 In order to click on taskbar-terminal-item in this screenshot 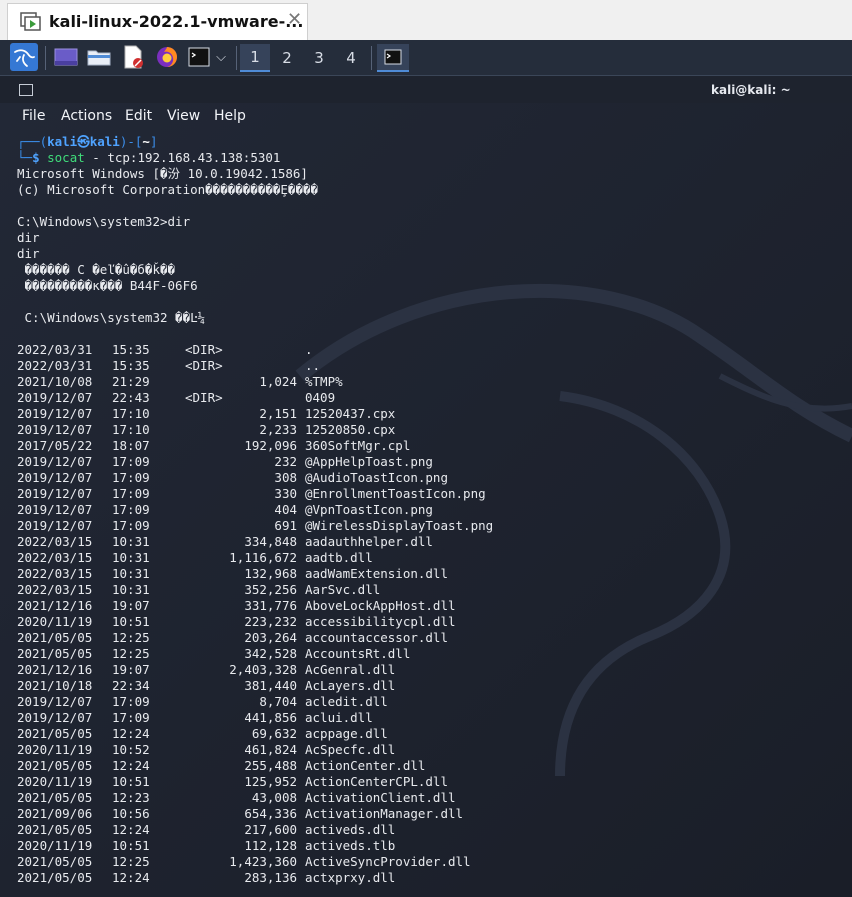, I will do `click(393, 58)`.